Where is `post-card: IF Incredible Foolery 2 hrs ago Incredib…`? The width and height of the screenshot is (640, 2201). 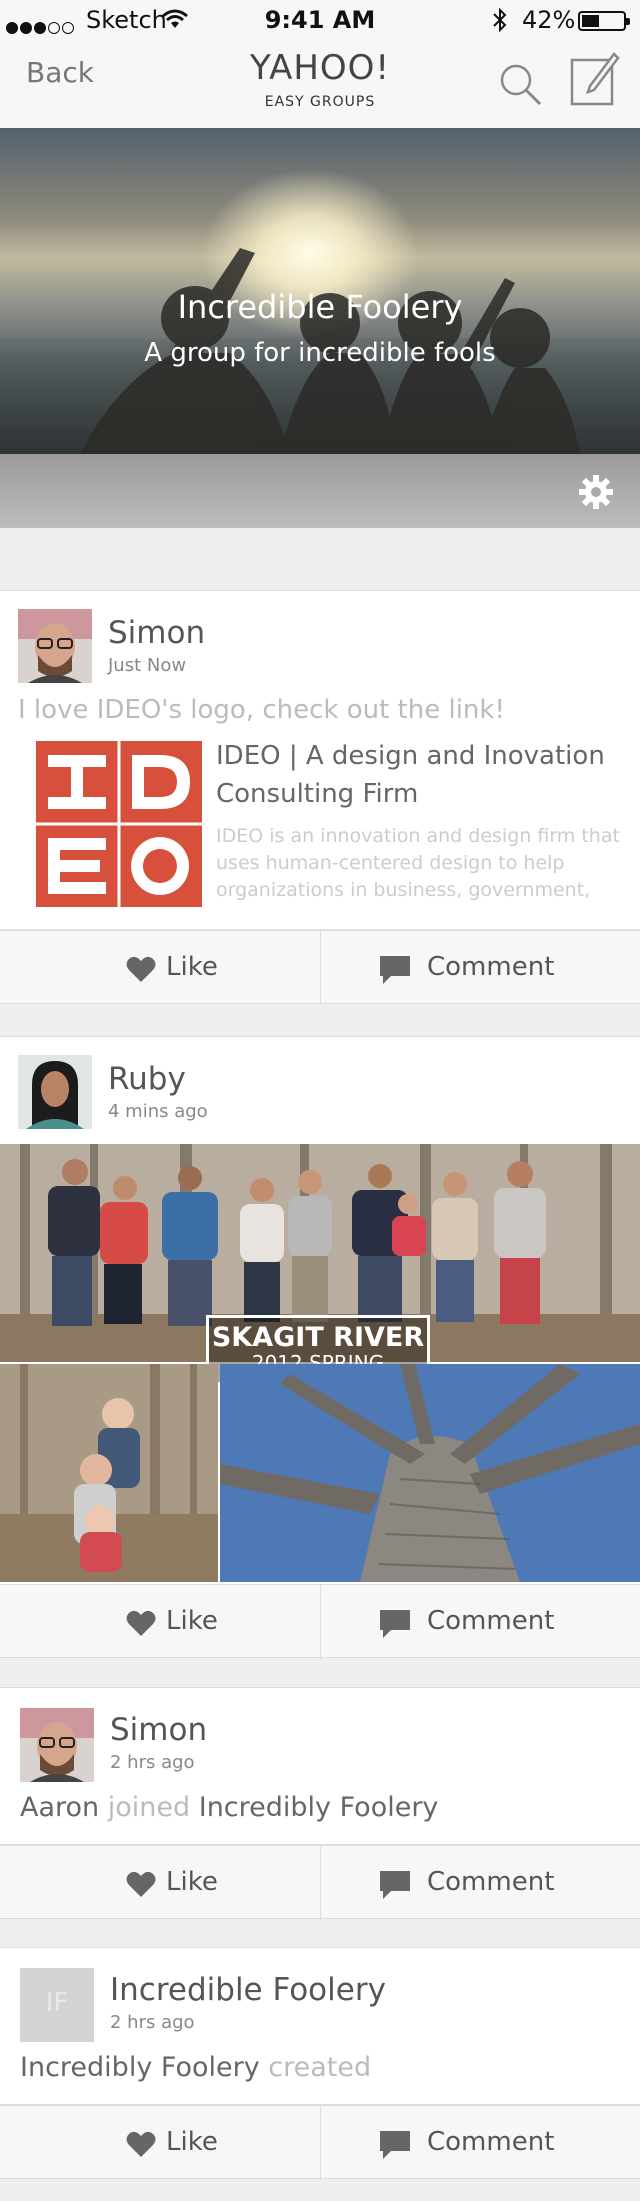 post-card: IF Incredible Foolery 2 hrs ago Incredib… is located at coordinates (320, 2026).